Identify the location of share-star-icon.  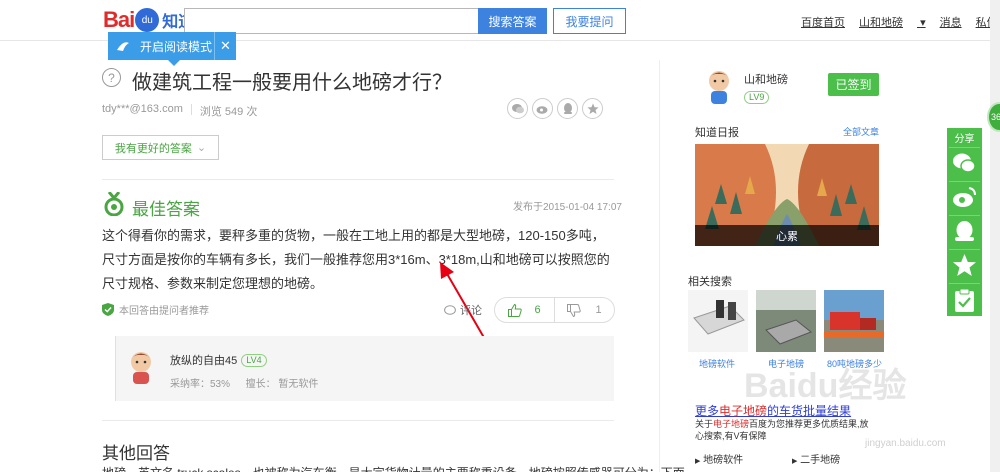
(964, 265).